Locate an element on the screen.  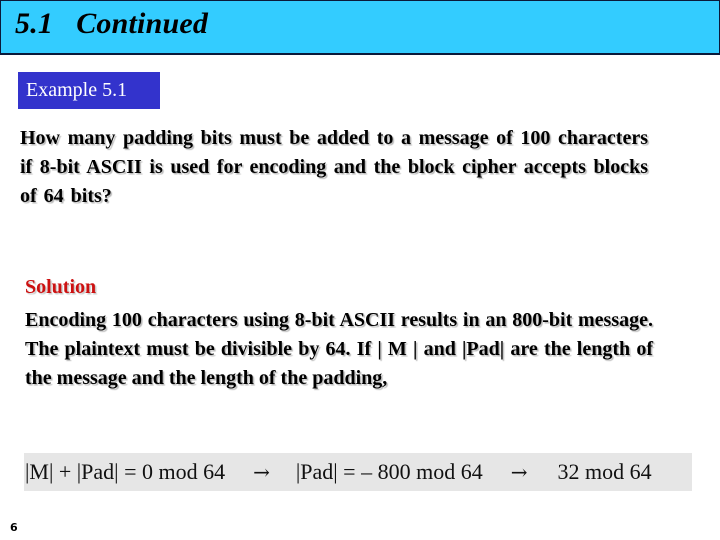
equation-part-1: |M| + |Pad| = 0 mod 64 is located at coordinates (125, 471).